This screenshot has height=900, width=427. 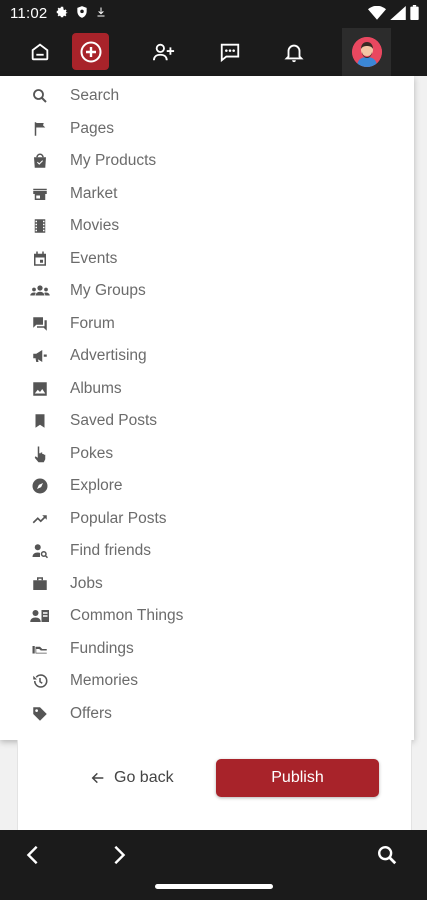 I want to click on menu-item-label: Explore, so click(x=96, y=485).